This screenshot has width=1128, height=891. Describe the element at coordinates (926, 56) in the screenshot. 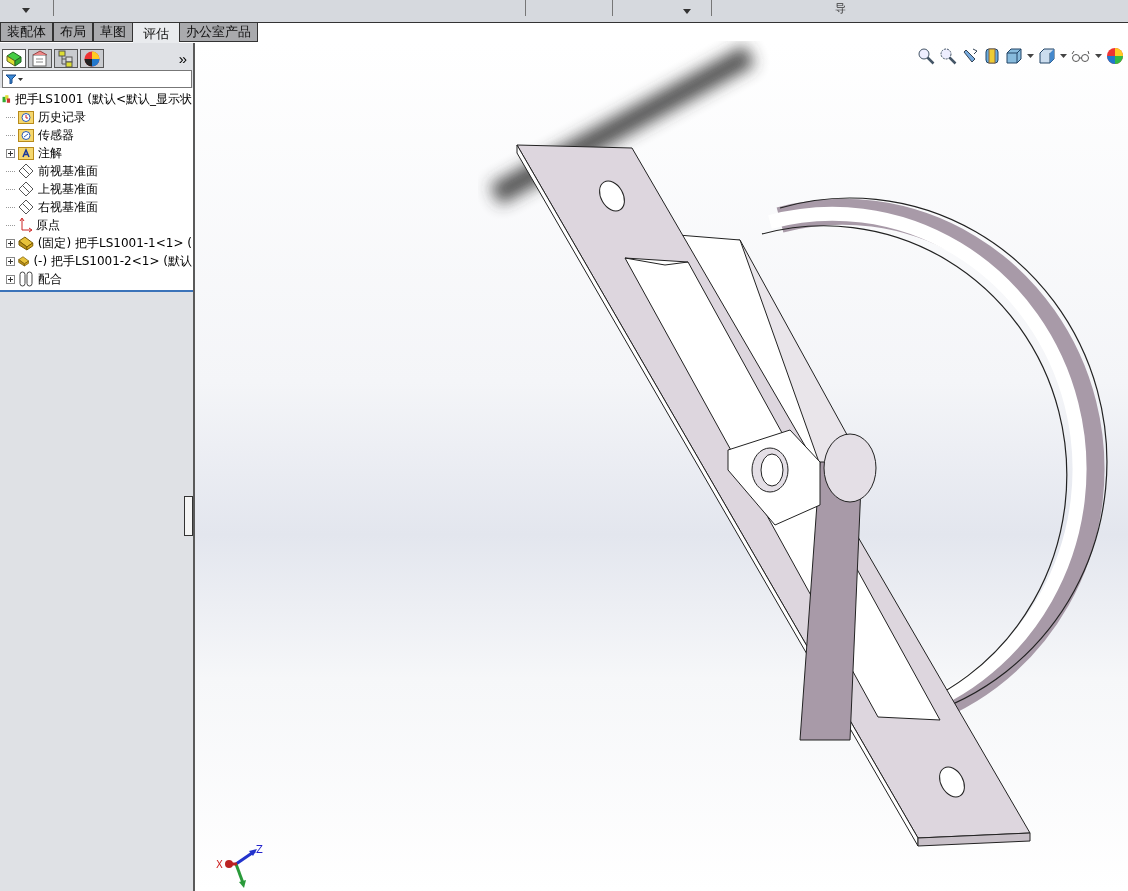

I see `zoom-fit-icon` at that location.